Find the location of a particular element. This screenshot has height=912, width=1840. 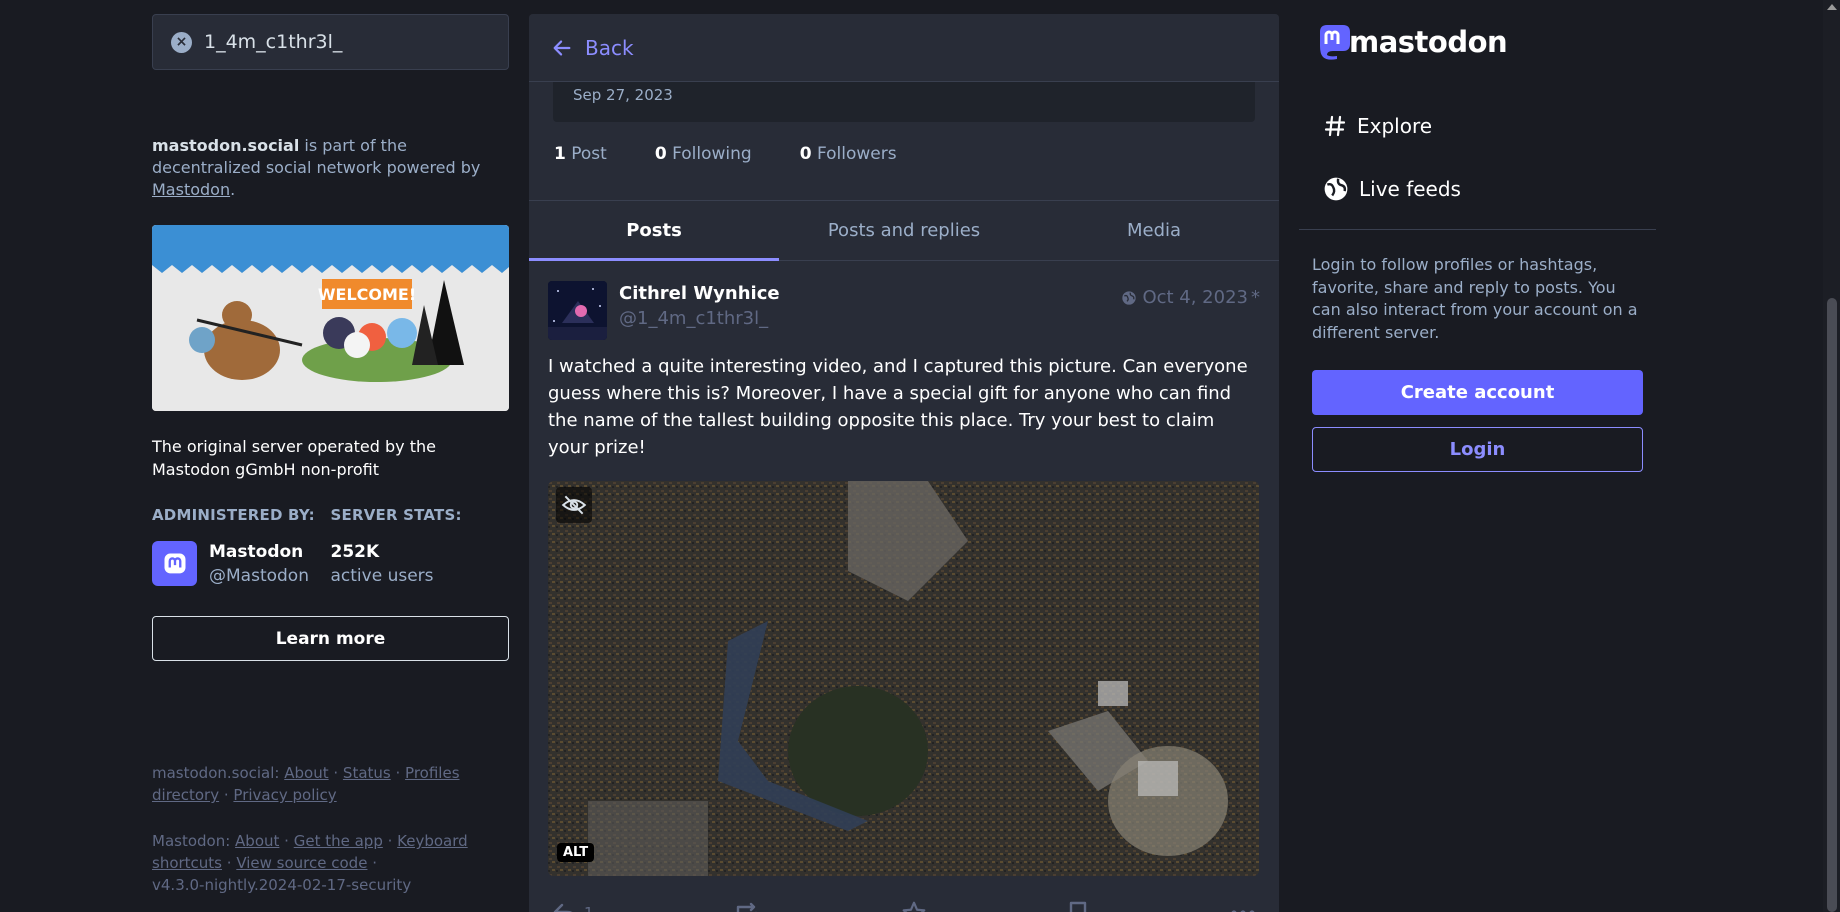

hide-media-button is located at coordinates (574, 505).